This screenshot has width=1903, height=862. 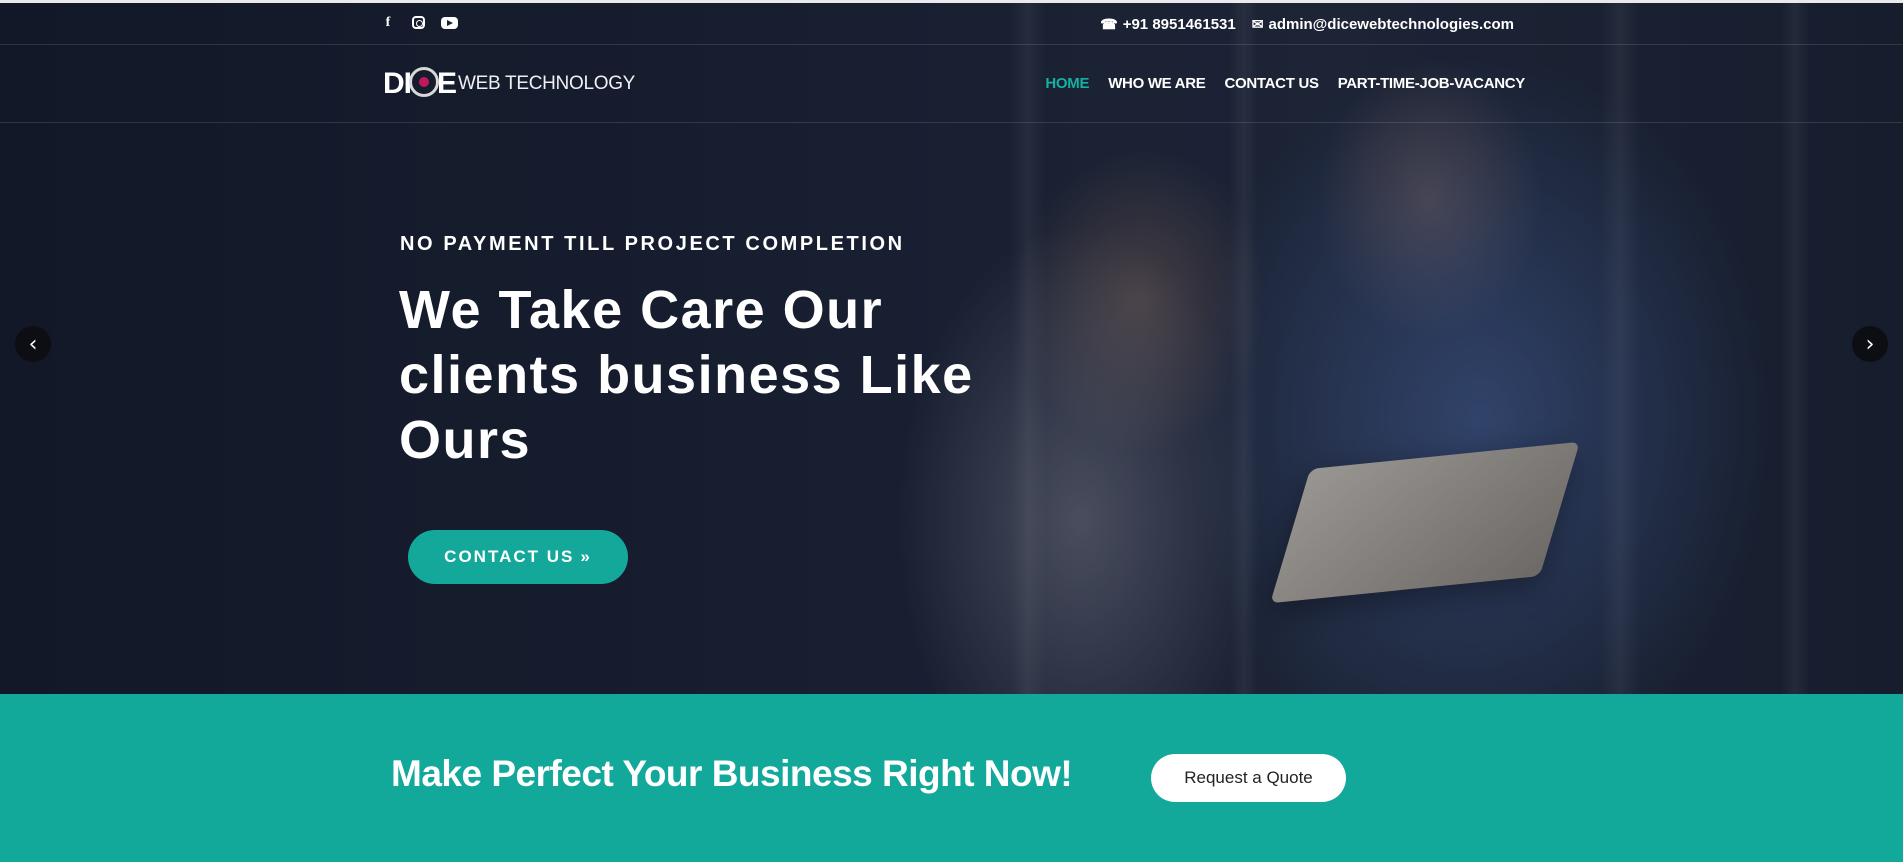 I want to click on chevron-left-icon: ‹, so click(x=33, y=344).